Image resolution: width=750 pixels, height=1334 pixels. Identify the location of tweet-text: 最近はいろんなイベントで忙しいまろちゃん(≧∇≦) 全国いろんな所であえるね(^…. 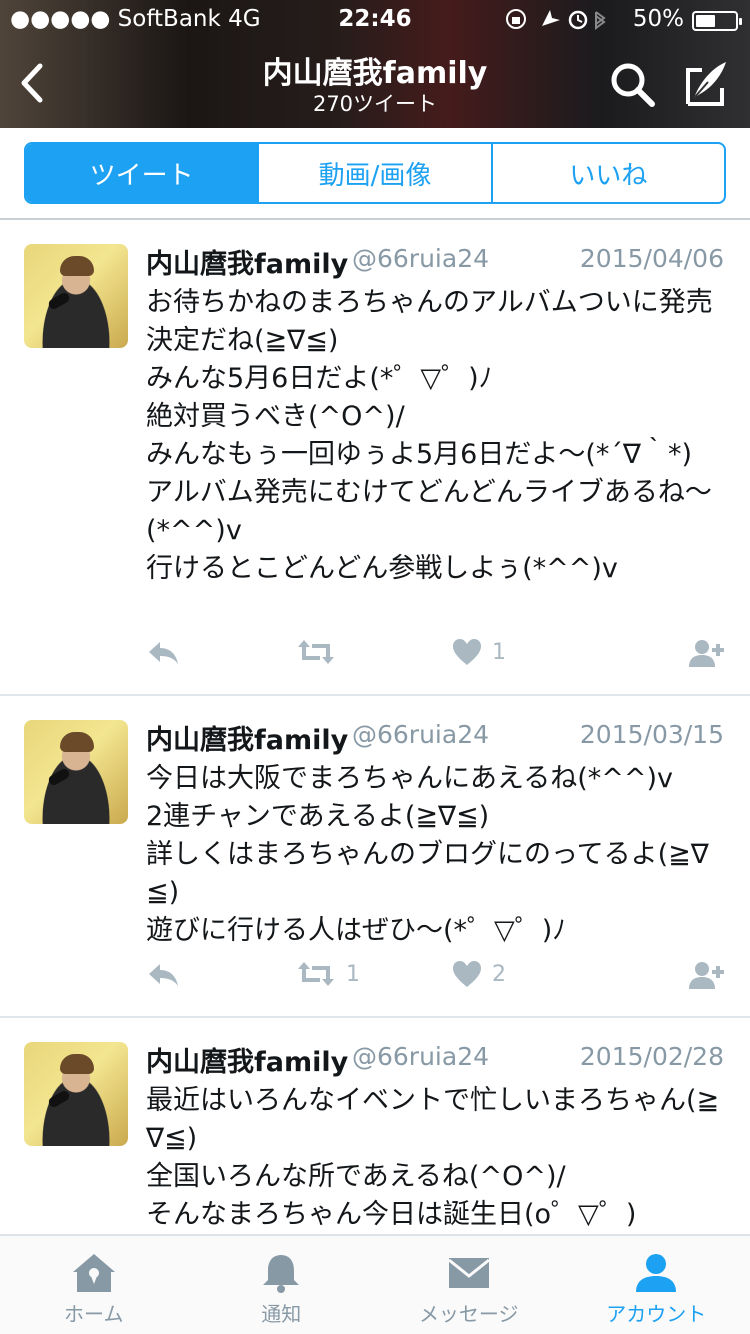
(433, 1157).